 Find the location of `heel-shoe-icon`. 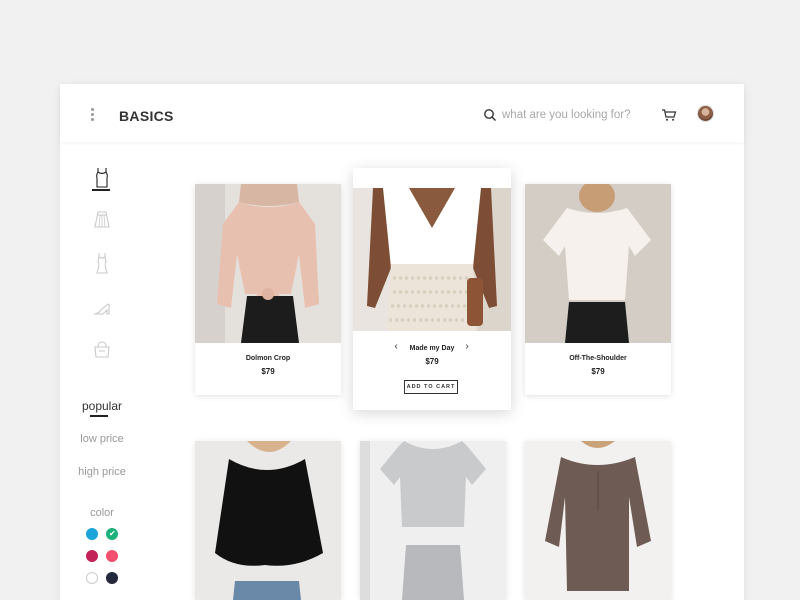

heel-shoe-icon is located at coordinates (101, 309).